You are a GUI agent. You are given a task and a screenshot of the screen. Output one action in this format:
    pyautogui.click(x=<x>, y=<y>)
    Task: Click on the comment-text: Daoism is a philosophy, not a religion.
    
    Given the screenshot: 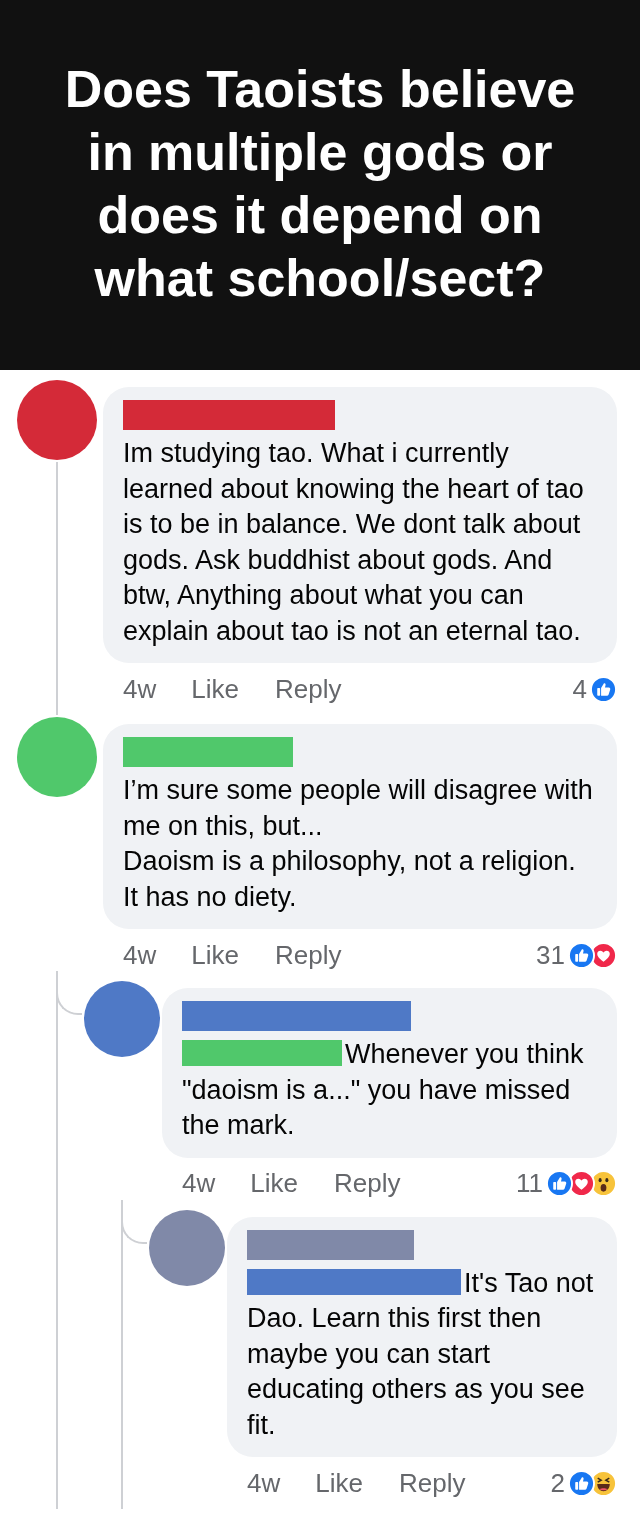 What is the action you would take?
    pyautogui.click(x=350, y=861)
    